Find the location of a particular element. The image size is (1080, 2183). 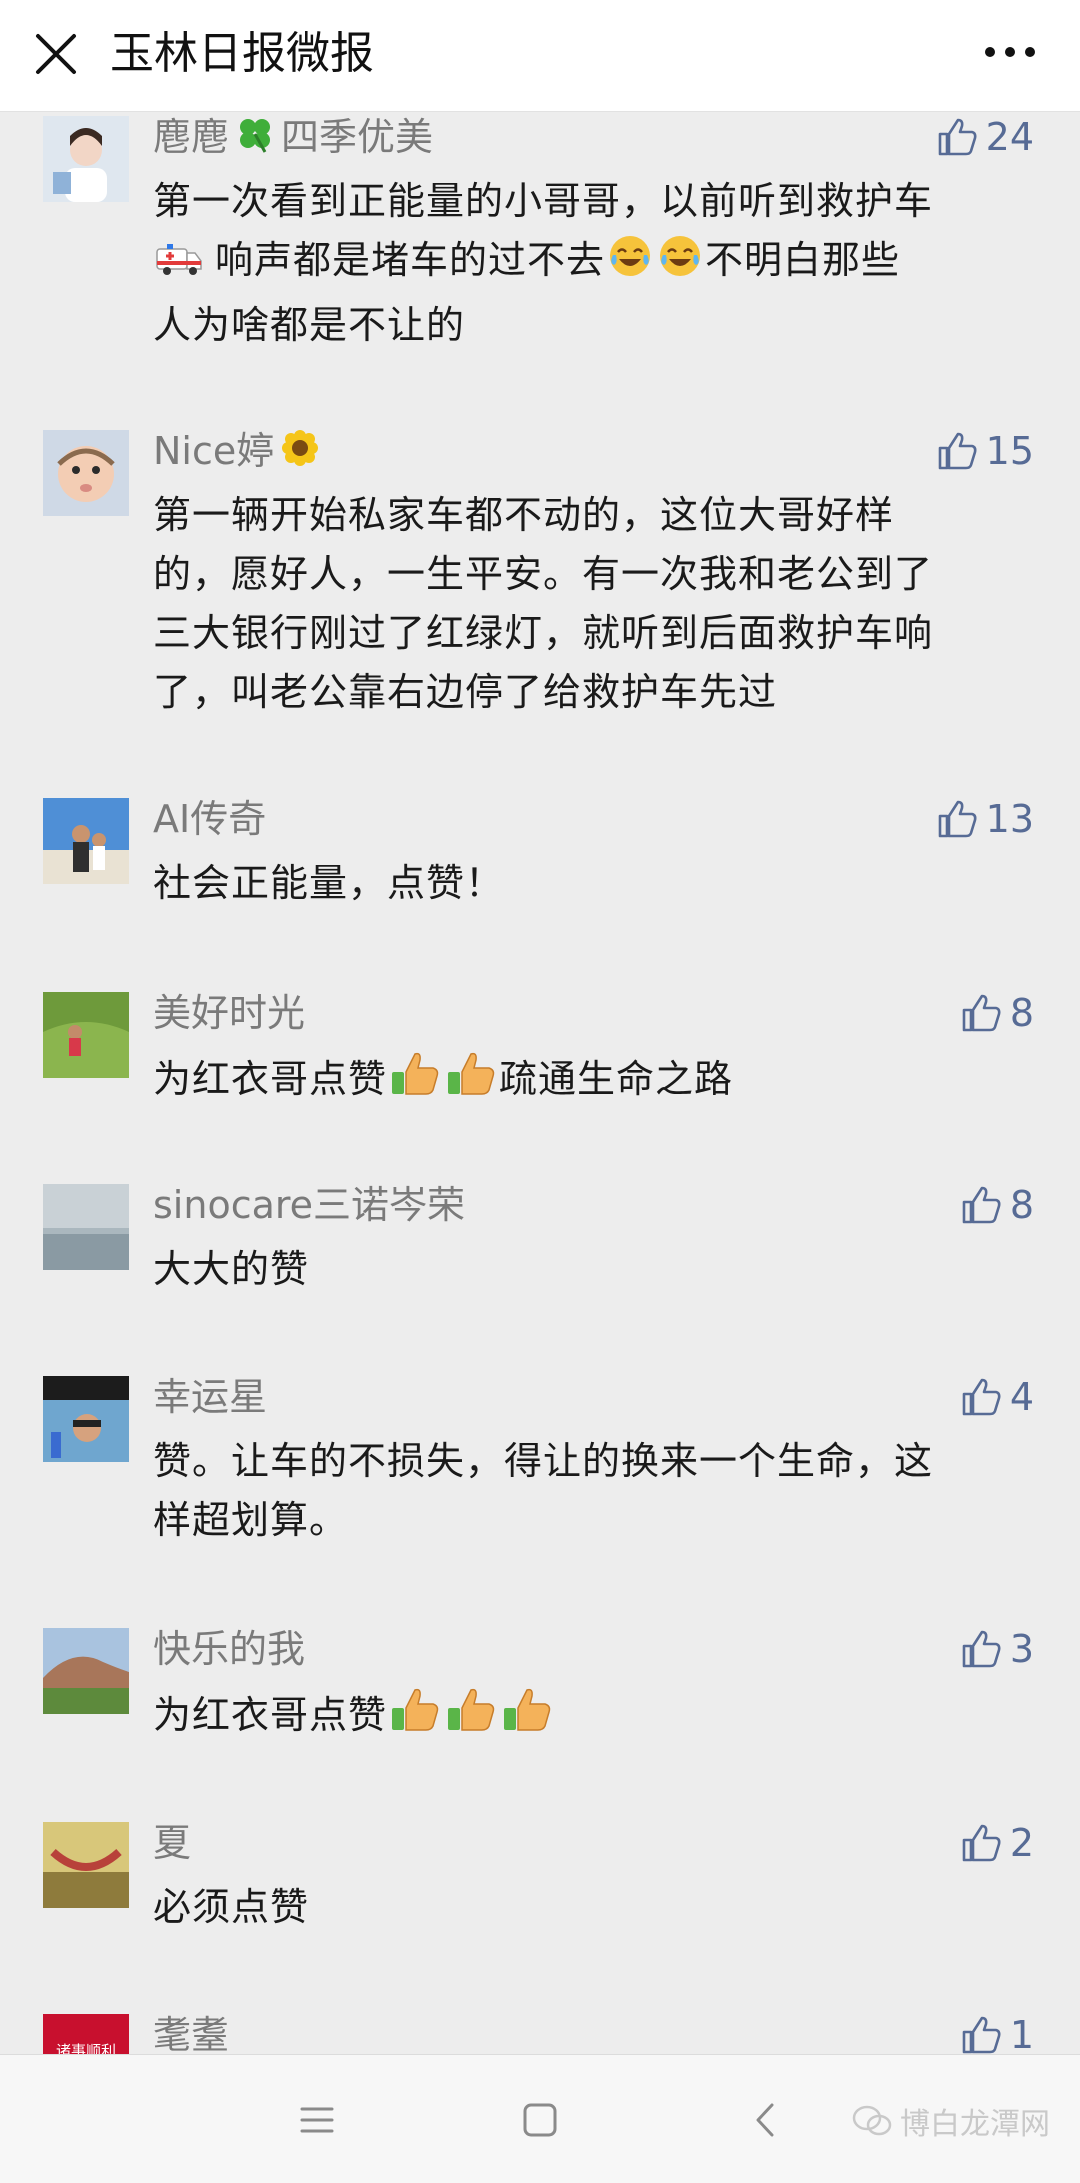

watermark: 博白龙潭网 is located at coordinates (951, 2121).